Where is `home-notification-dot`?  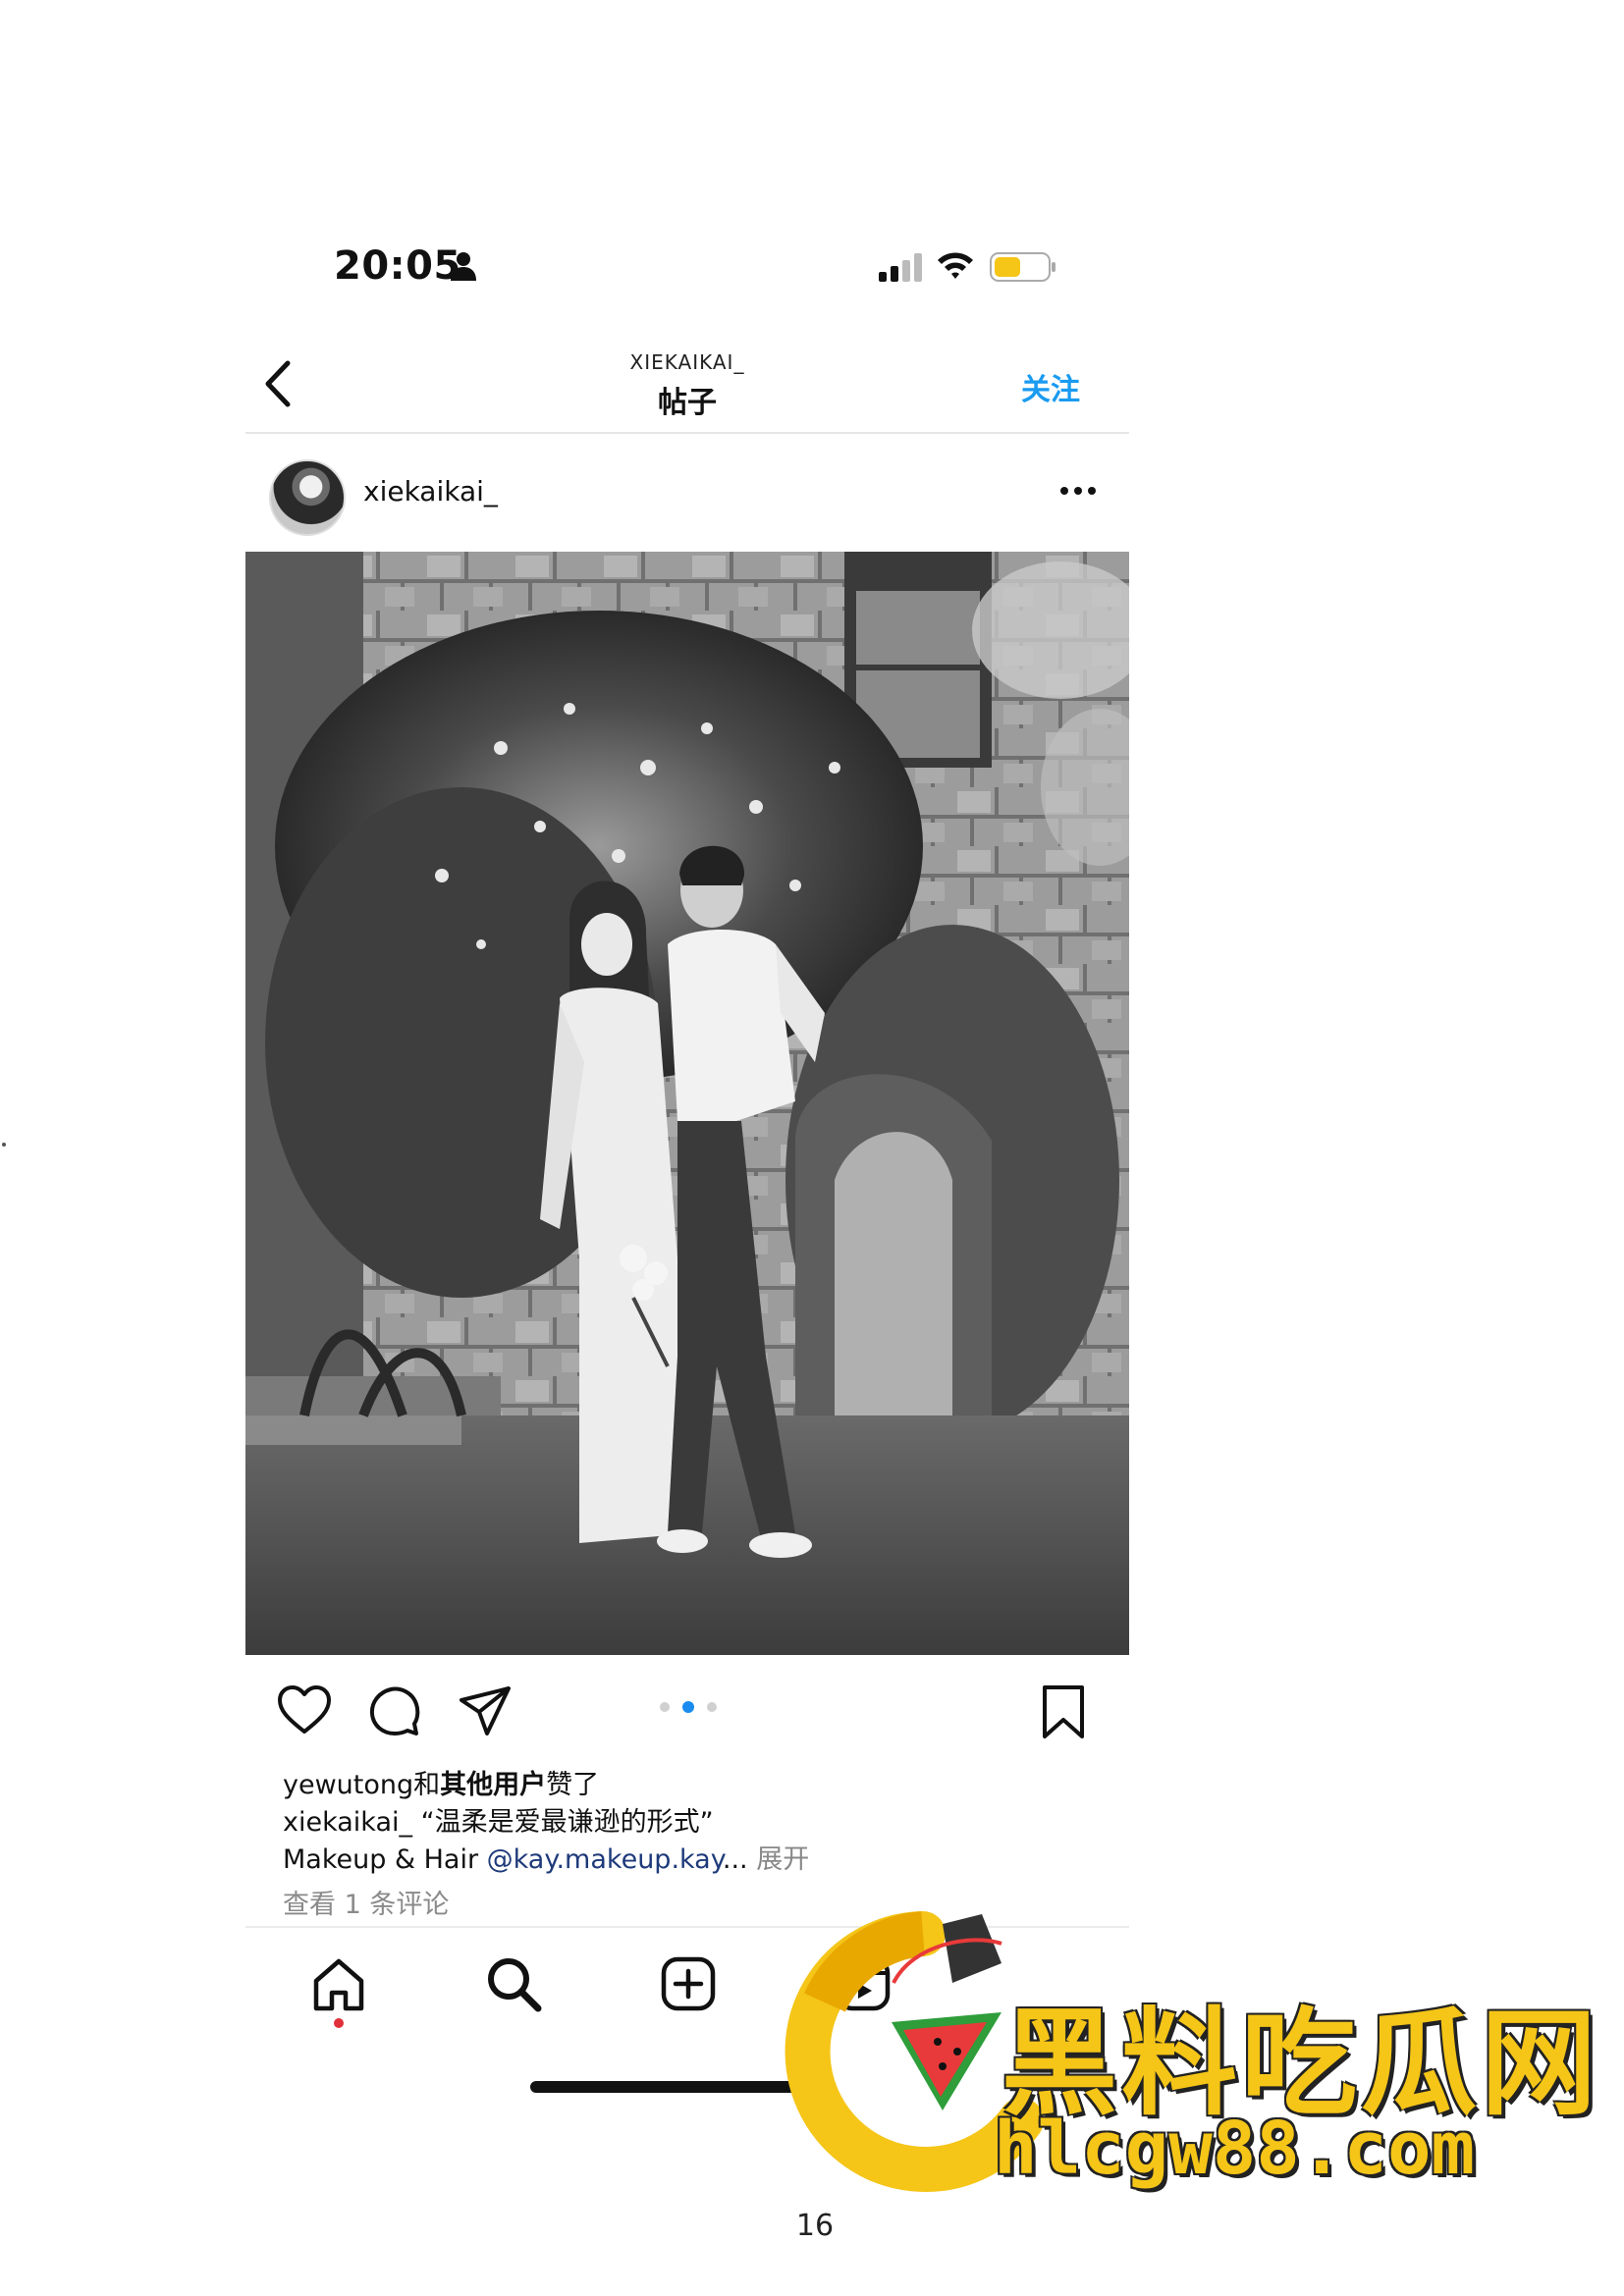
home-notification-dot is located at coordinates (339, 2023).